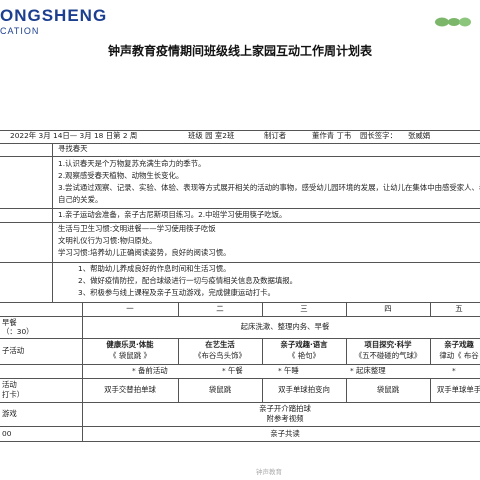  What do you see at coordinates (459, 344) in the screenshot?
I see `lesson-title: 亲子戏趣` at bounding box center [459, 344].